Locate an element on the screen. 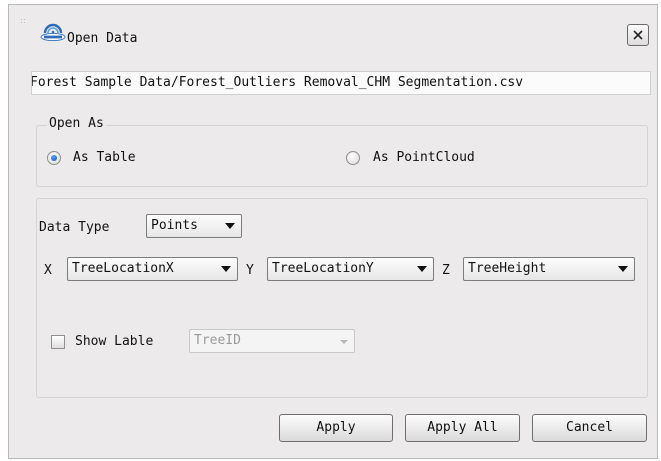 The width and height of the screenshot is (661, 461). data-type-label: Data Type is located at coordinates (74, 227).